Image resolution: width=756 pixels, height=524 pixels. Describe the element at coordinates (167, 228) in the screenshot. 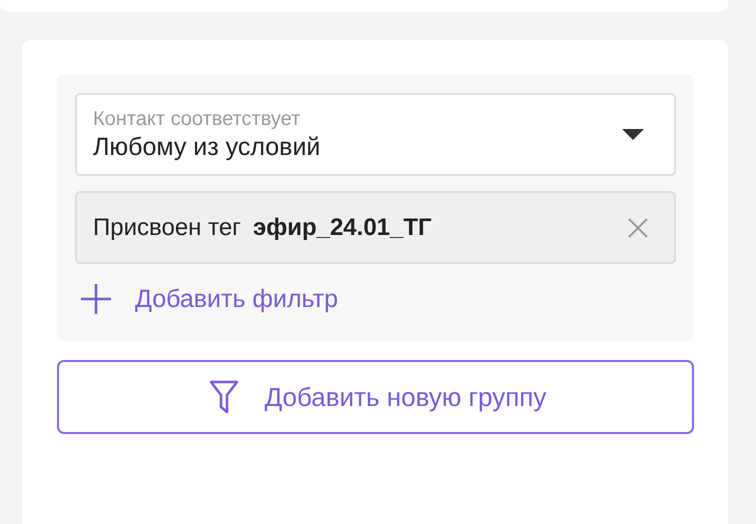

I see `filter-label: Присвоен тег` at that location.